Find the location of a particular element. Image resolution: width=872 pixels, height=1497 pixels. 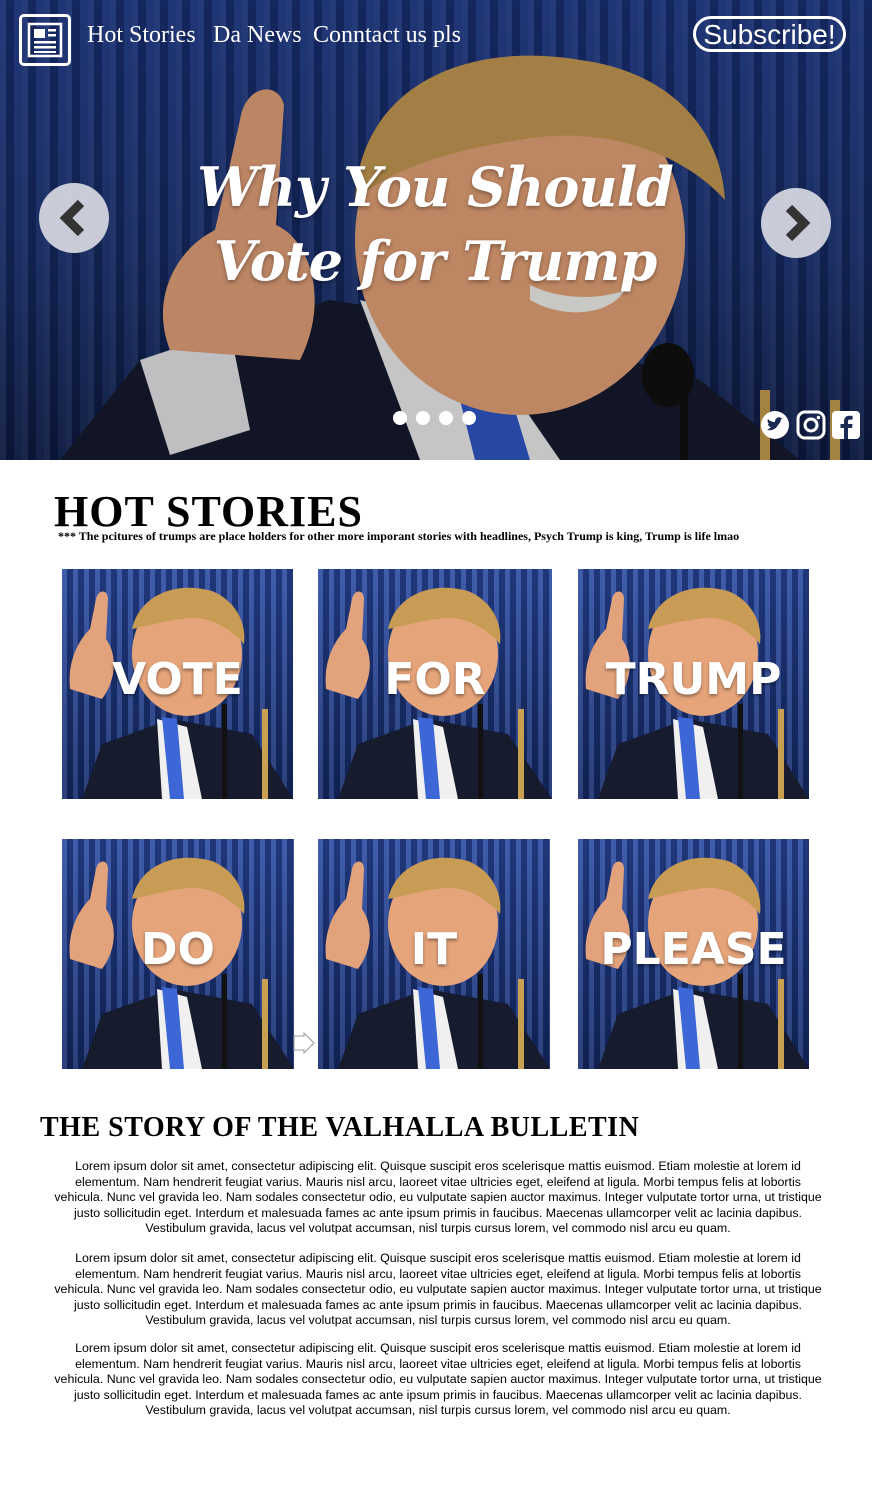

story-tile: TRUMP is located at coordinates (693, 684).